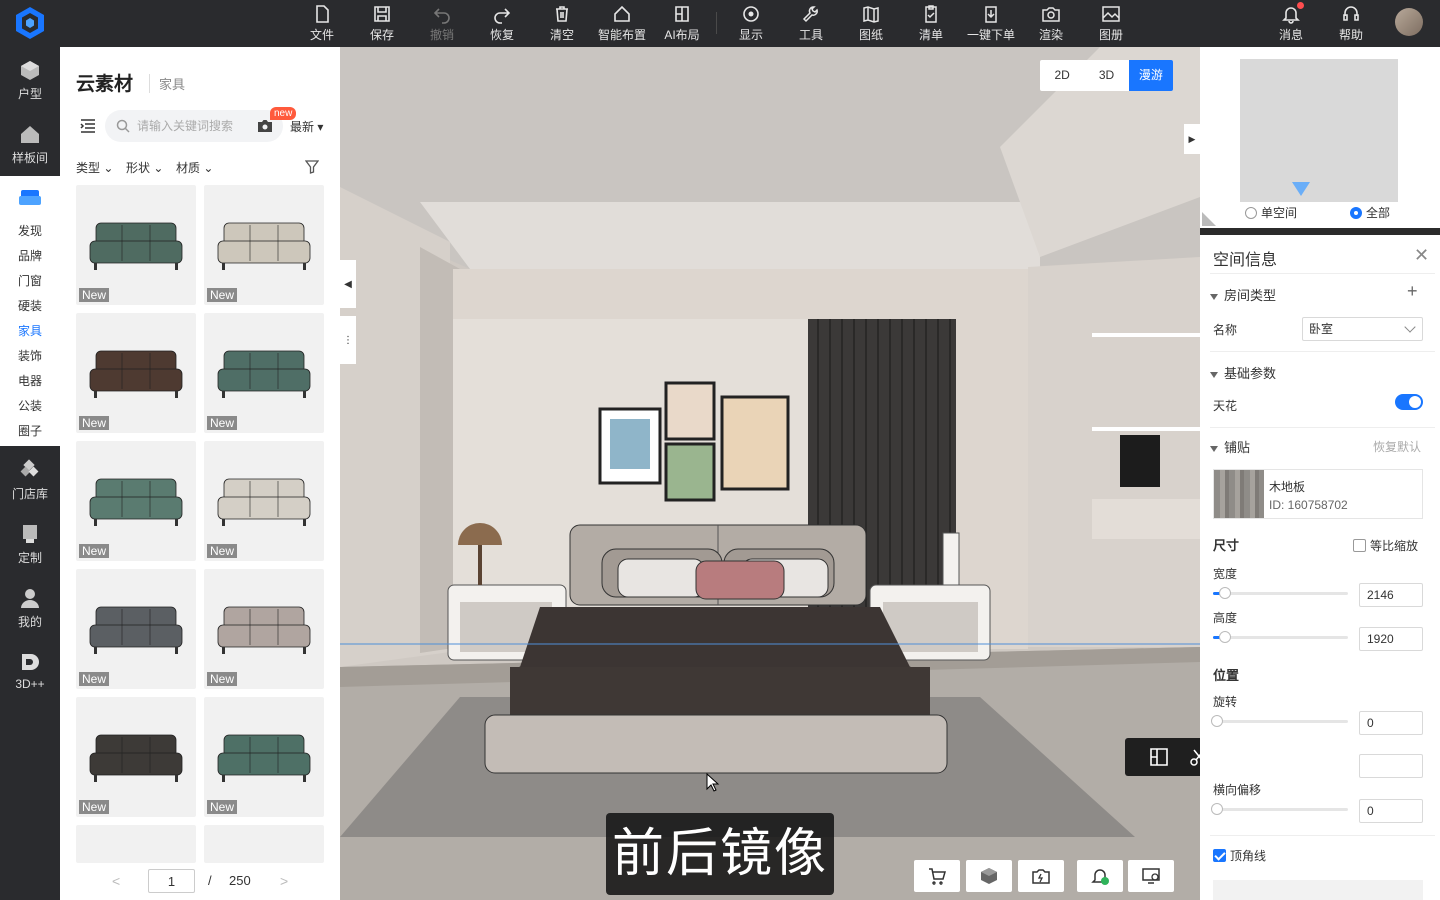  What do you see at coordinates (30, 330) in the screenshot?
I see `nav-sub-furniture: 家具` at bounding box center [30, 330].